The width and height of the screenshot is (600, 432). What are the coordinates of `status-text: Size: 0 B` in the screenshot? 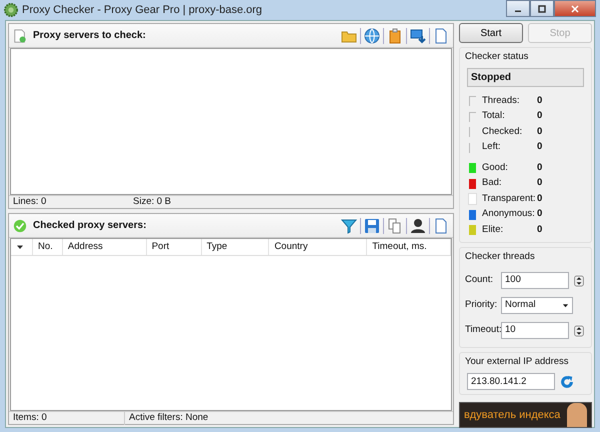 It's located at (152, 201).